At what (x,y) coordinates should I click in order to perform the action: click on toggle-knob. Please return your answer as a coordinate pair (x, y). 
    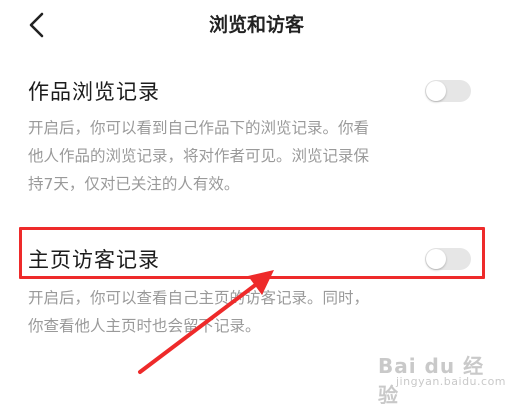
    Looking at the image, I should click on (436, 91).